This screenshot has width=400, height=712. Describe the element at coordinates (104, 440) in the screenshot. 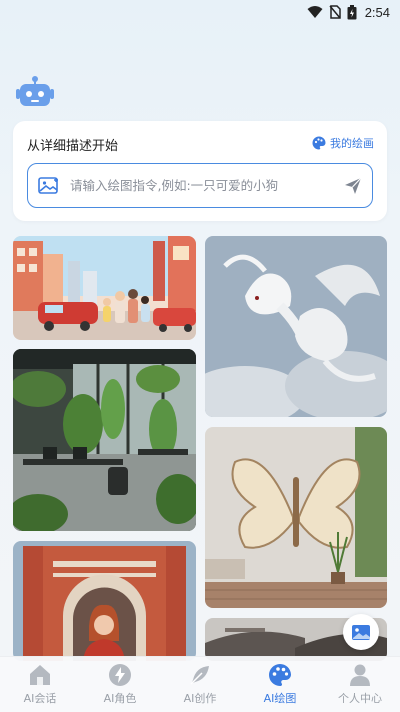

I see `gallery-image-office` at that location.